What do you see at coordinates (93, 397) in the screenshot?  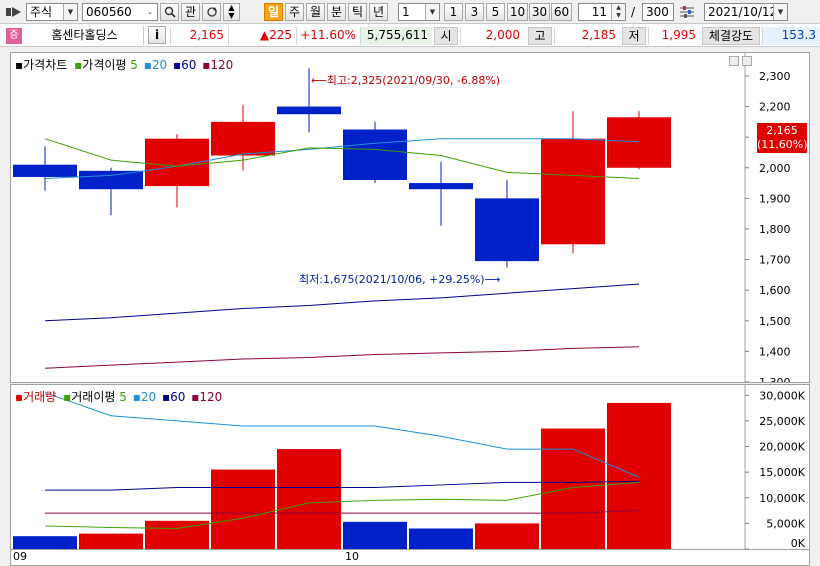 I see `volume-ma-label: 거래이평` at bounding box center [93, 397].